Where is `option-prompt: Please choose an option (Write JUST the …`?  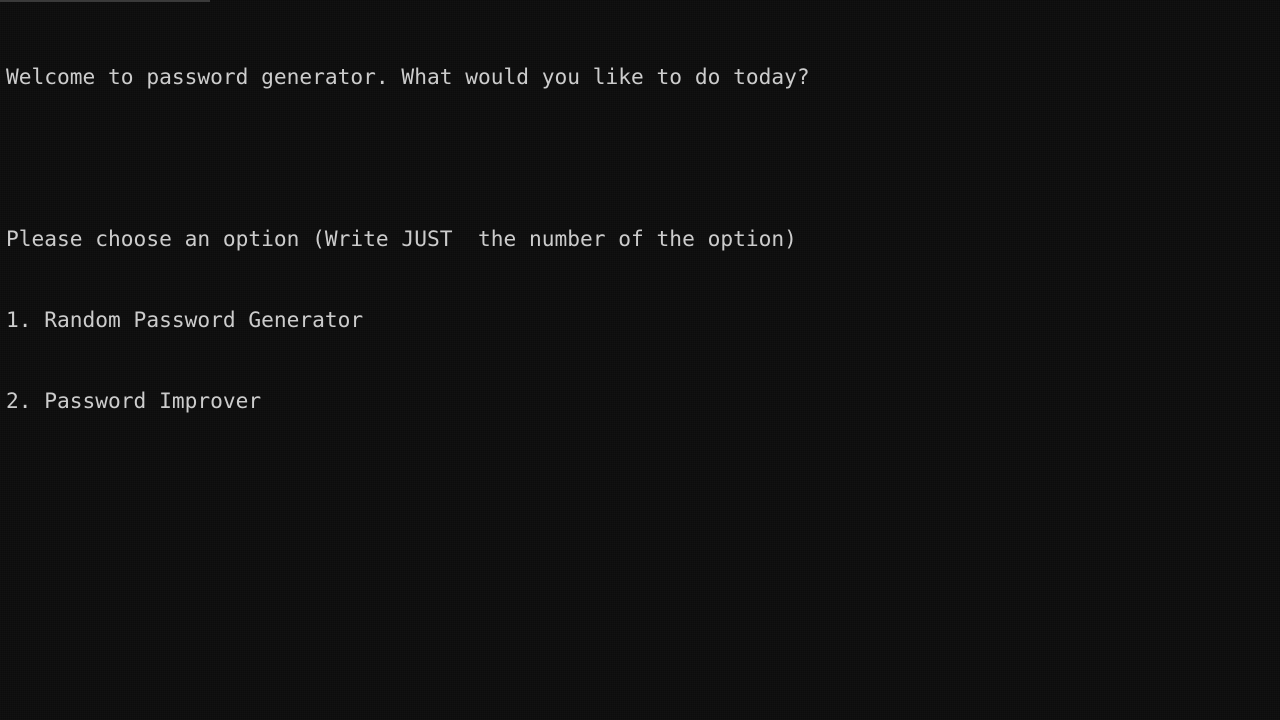 option-prompt: Please choose an option (Write JUST the … is located at coordinates (401, 238).